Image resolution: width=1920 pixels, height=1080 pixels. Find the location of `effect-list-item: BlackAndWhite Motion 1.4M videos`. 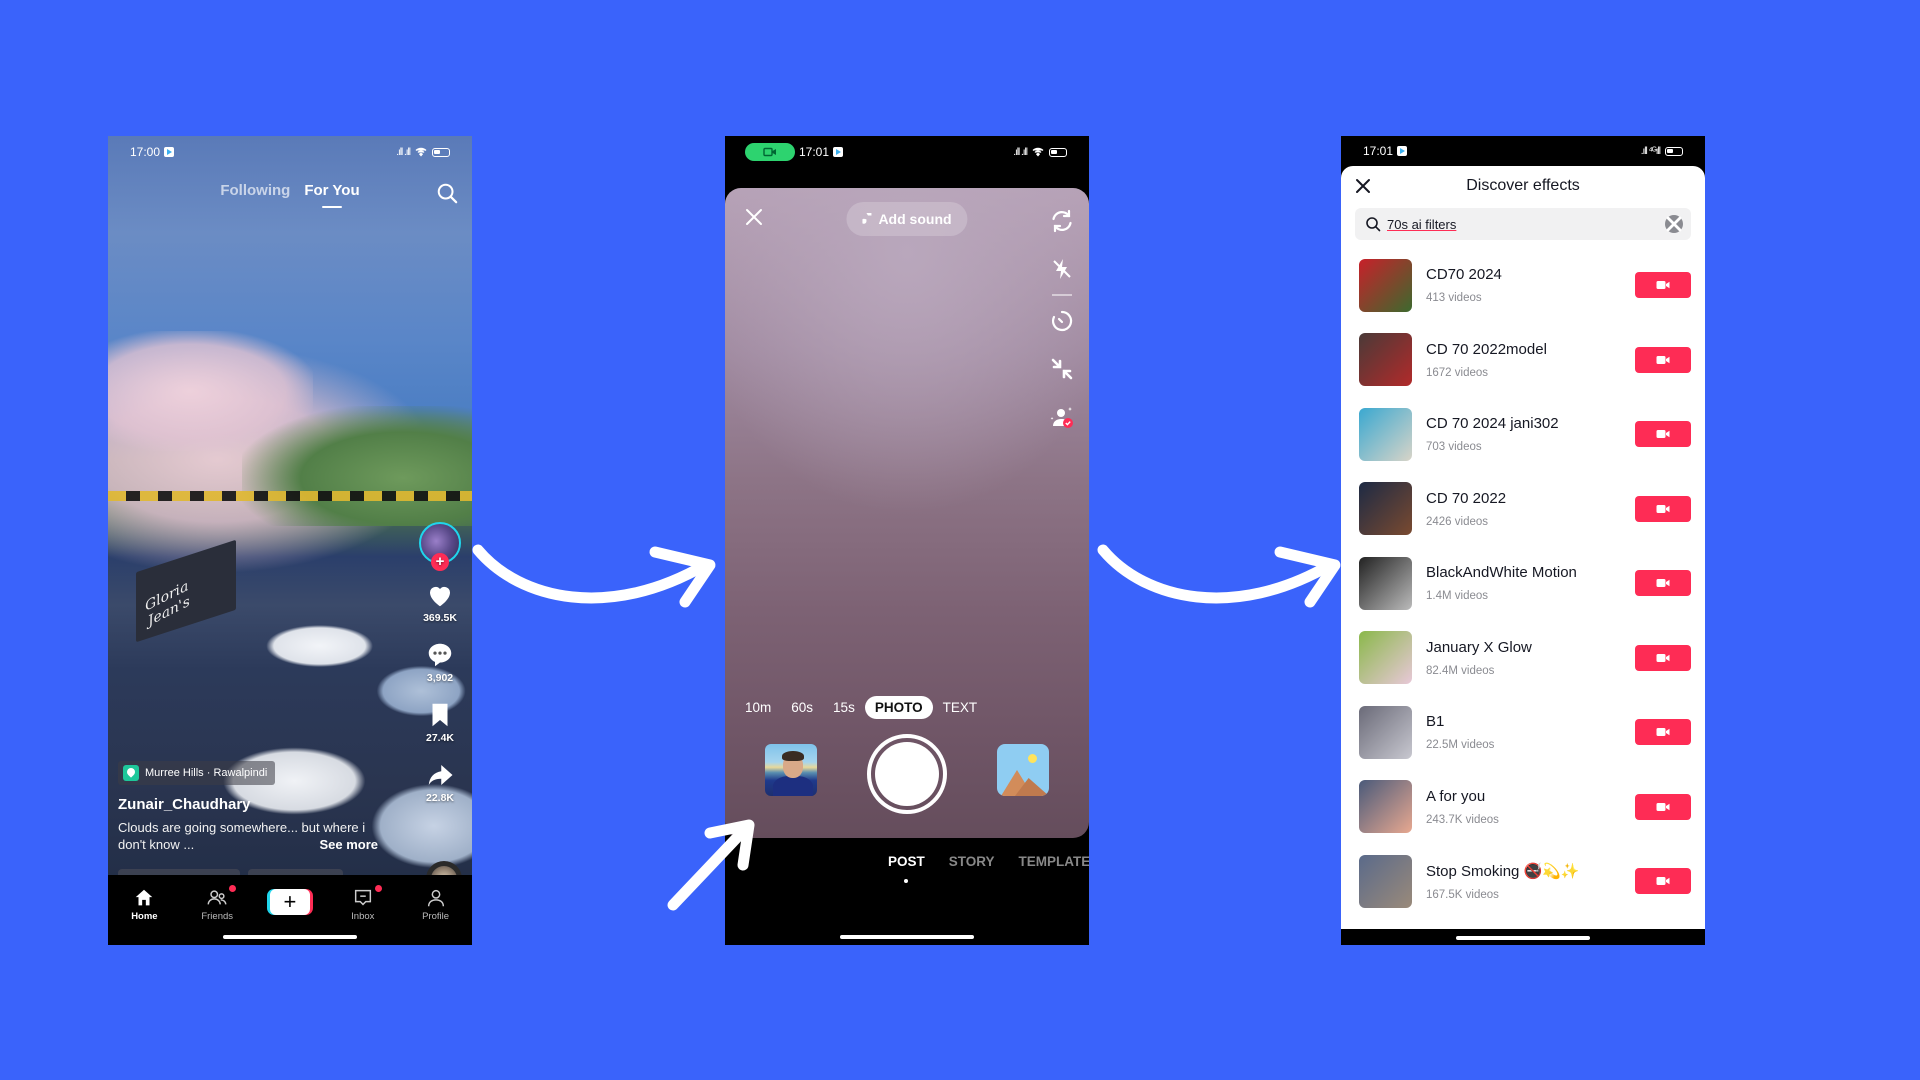

effect-list-item: BlackAndWhite Motion 1.4M videos is located at coordinates (1523, 583).